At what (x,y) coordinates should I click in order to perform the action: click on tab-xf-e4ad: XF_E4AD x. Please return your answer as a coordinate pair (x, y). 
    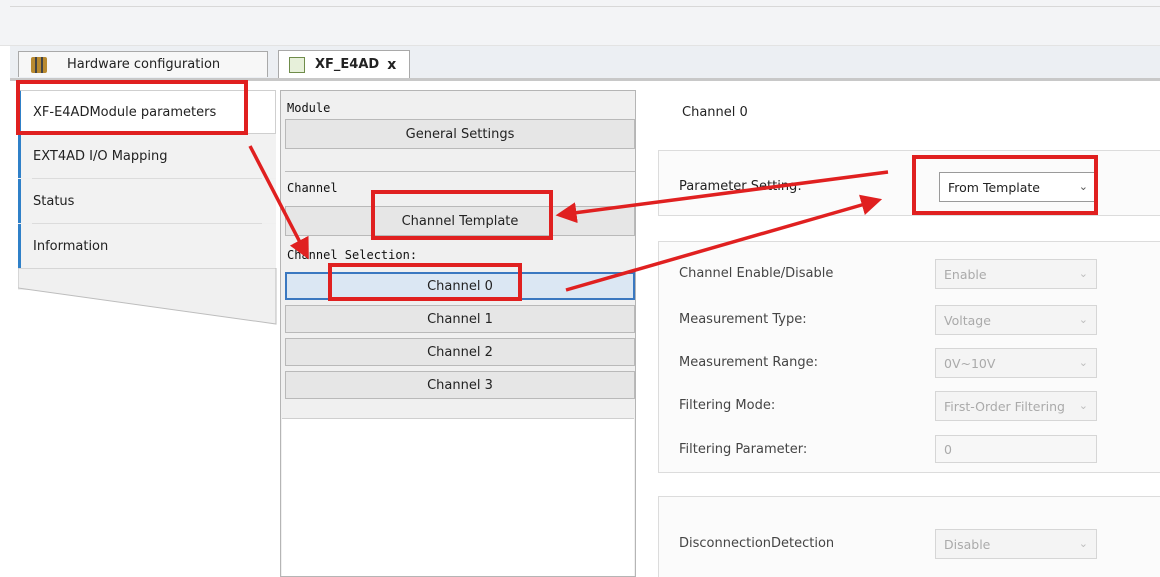
    Looking at the image, I should click on (344, 64).